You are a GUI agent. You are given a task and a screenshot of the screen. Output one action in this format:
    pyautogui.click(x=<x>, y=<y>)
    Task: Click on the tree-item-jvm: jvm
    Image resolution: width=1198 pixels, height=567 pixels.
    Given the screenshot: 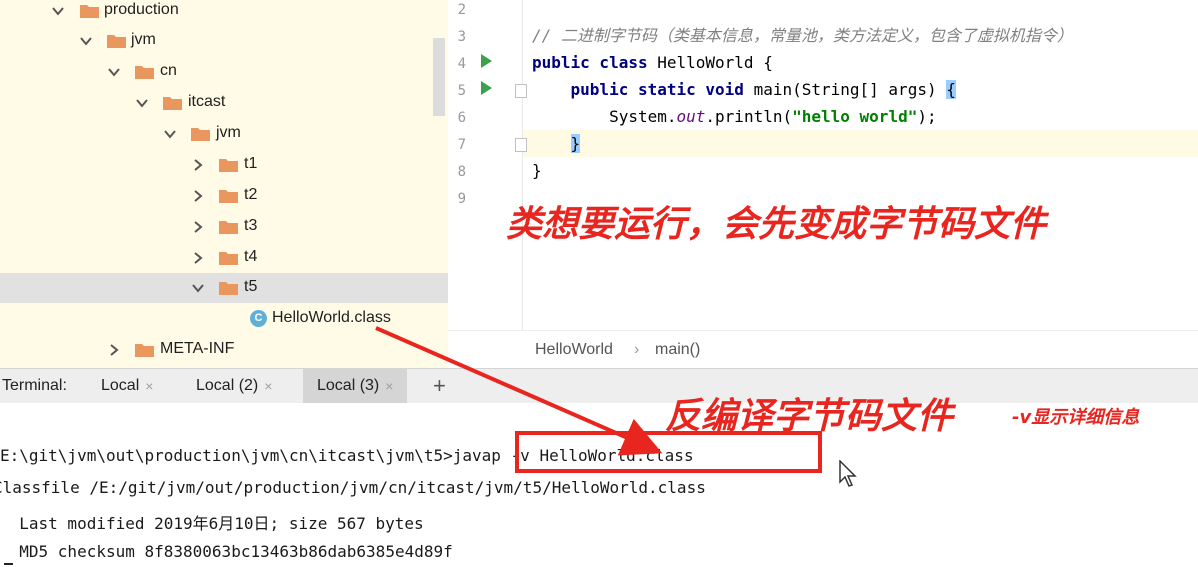 What is the action you would take?
    pyautogui.click(x=224, y=41)
    